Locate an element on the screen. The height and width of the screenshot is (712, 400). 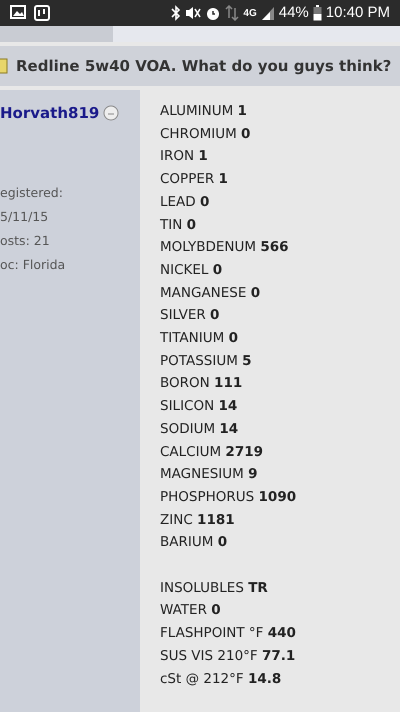
user-detail: 5/11/15 is located at coordinates (25, 217).